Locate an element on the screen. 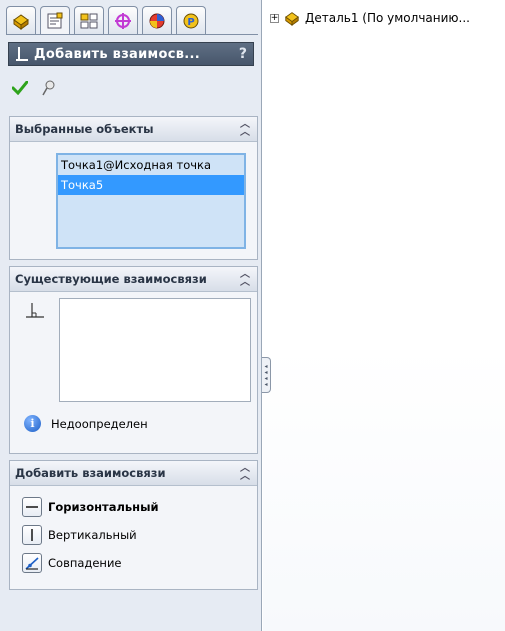 The image size is (505, 631). existing-relations-header: Существующие взаимосвязи ︿ ︿ is located at coordinates (133, 279).